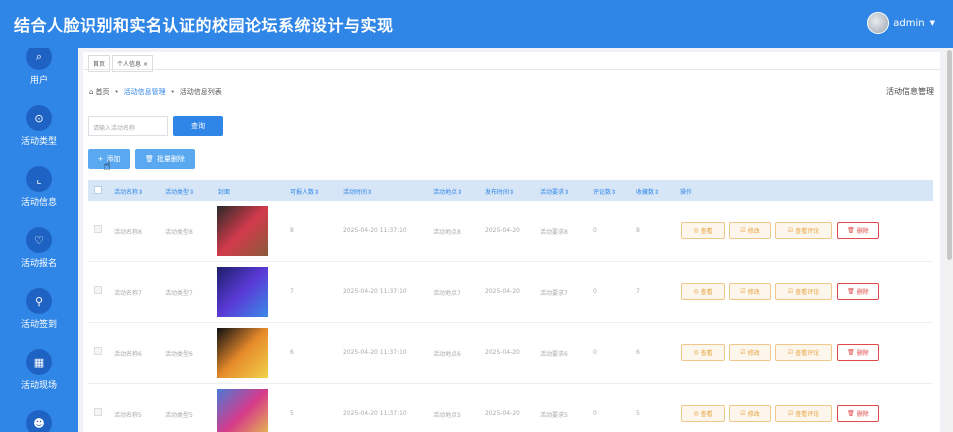 The width and height of the screenshot is (953, 432). I want to click on circle-target-icon: ⊙, so click(39, 118).